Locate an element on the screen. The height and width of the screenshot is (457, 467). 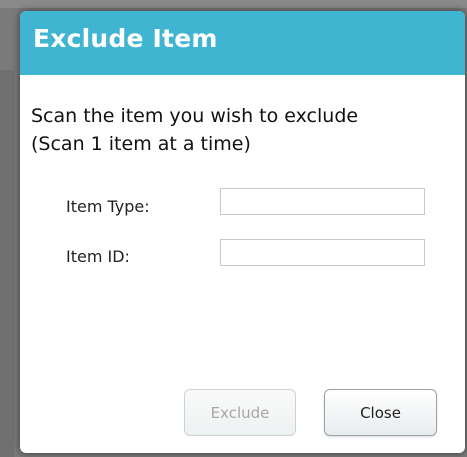
instruction-line-1: Scan the item you wish to exclude is located at coordinates (195, 116).